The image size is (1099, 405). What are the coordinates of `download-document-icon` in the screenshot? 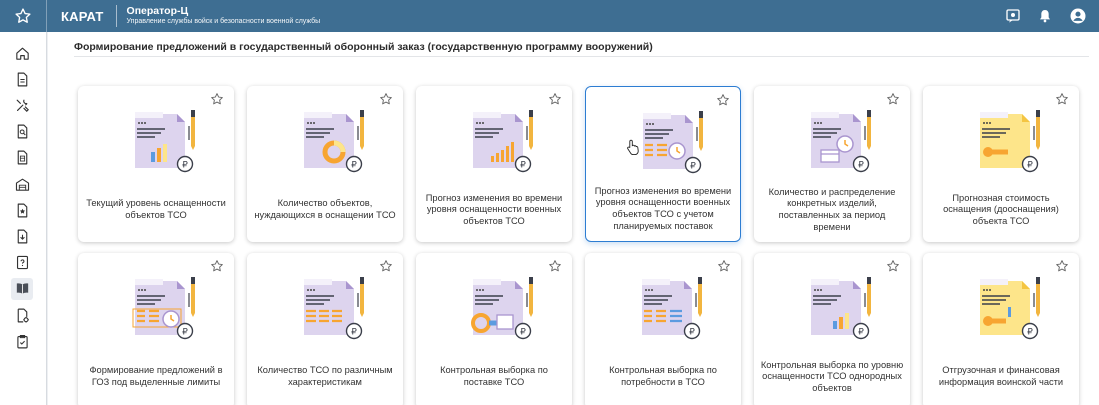 It's located at (22, 236).